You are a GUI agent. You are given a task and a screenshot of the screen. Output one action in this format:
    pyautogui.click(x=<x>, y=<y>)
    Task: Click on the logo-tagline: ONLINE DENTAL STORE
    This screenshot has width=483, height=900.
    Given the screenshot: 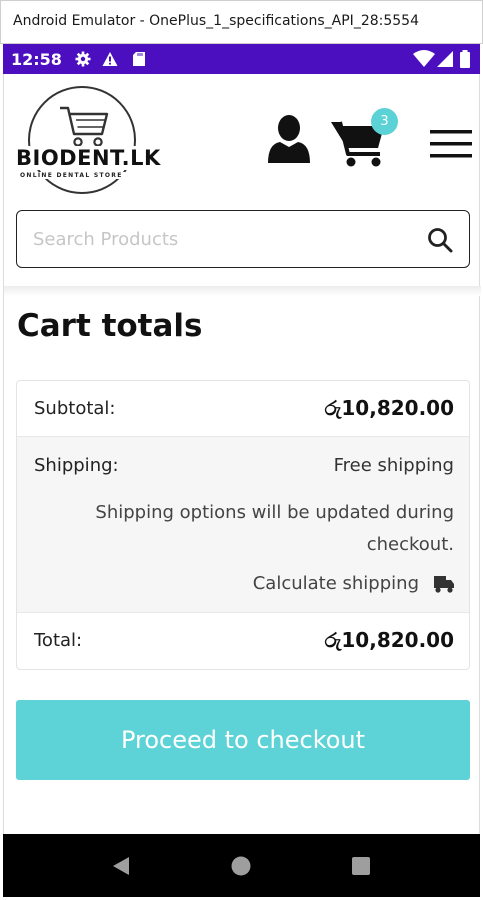 What is the action you would take?
    pyautogui.click(x=71, y=175)
    